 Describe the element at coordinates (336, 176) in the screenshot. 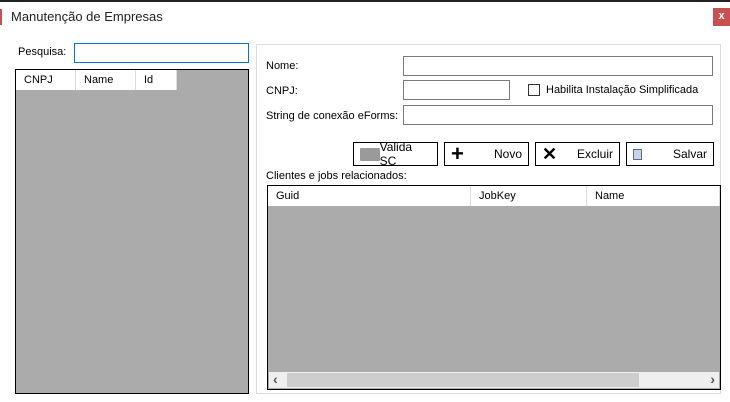

I see `jobs-label: Clientes e jobs relacionados:` at that location.